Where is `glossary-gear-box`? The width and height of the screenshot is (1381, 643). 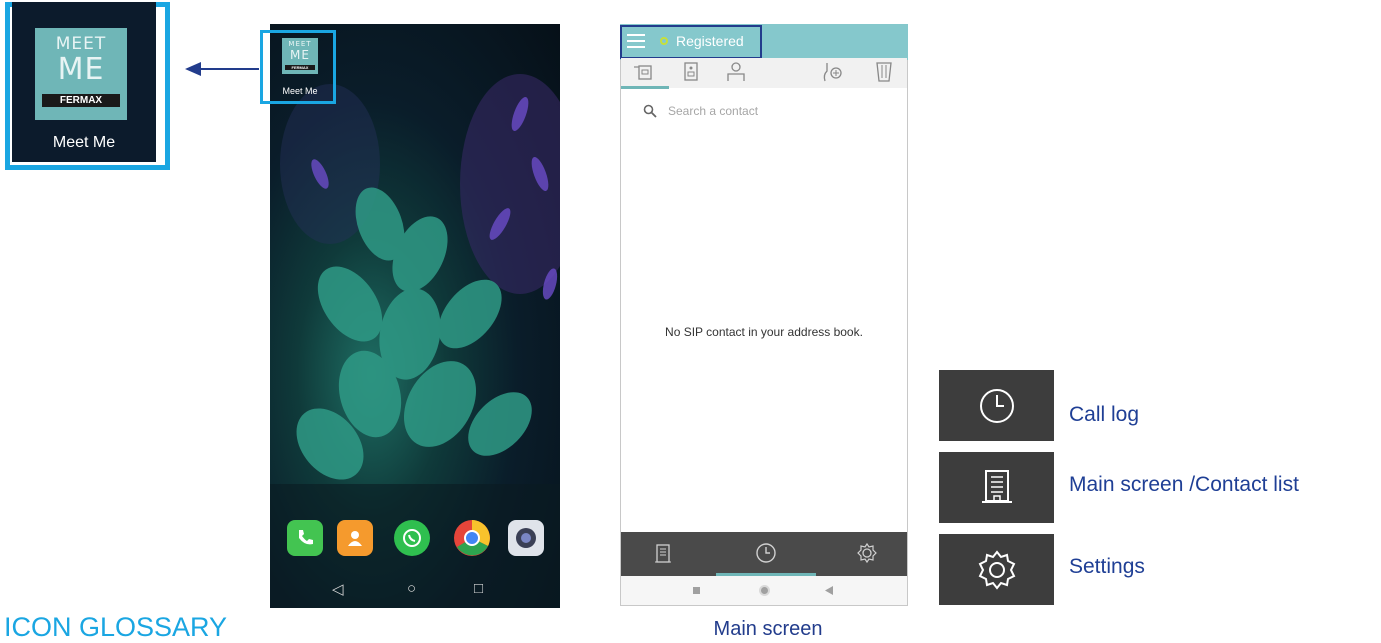
glossary-gear-box is located at coordinates (996, 569).